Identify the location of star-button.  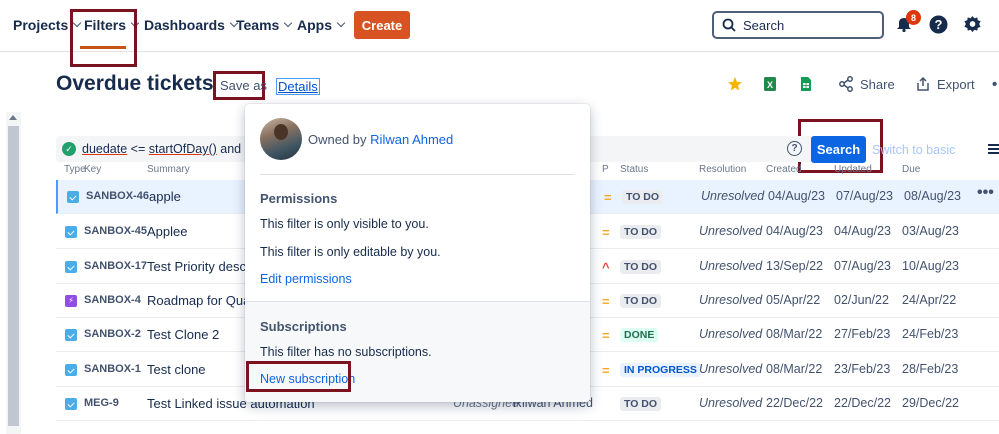
(735, 84).